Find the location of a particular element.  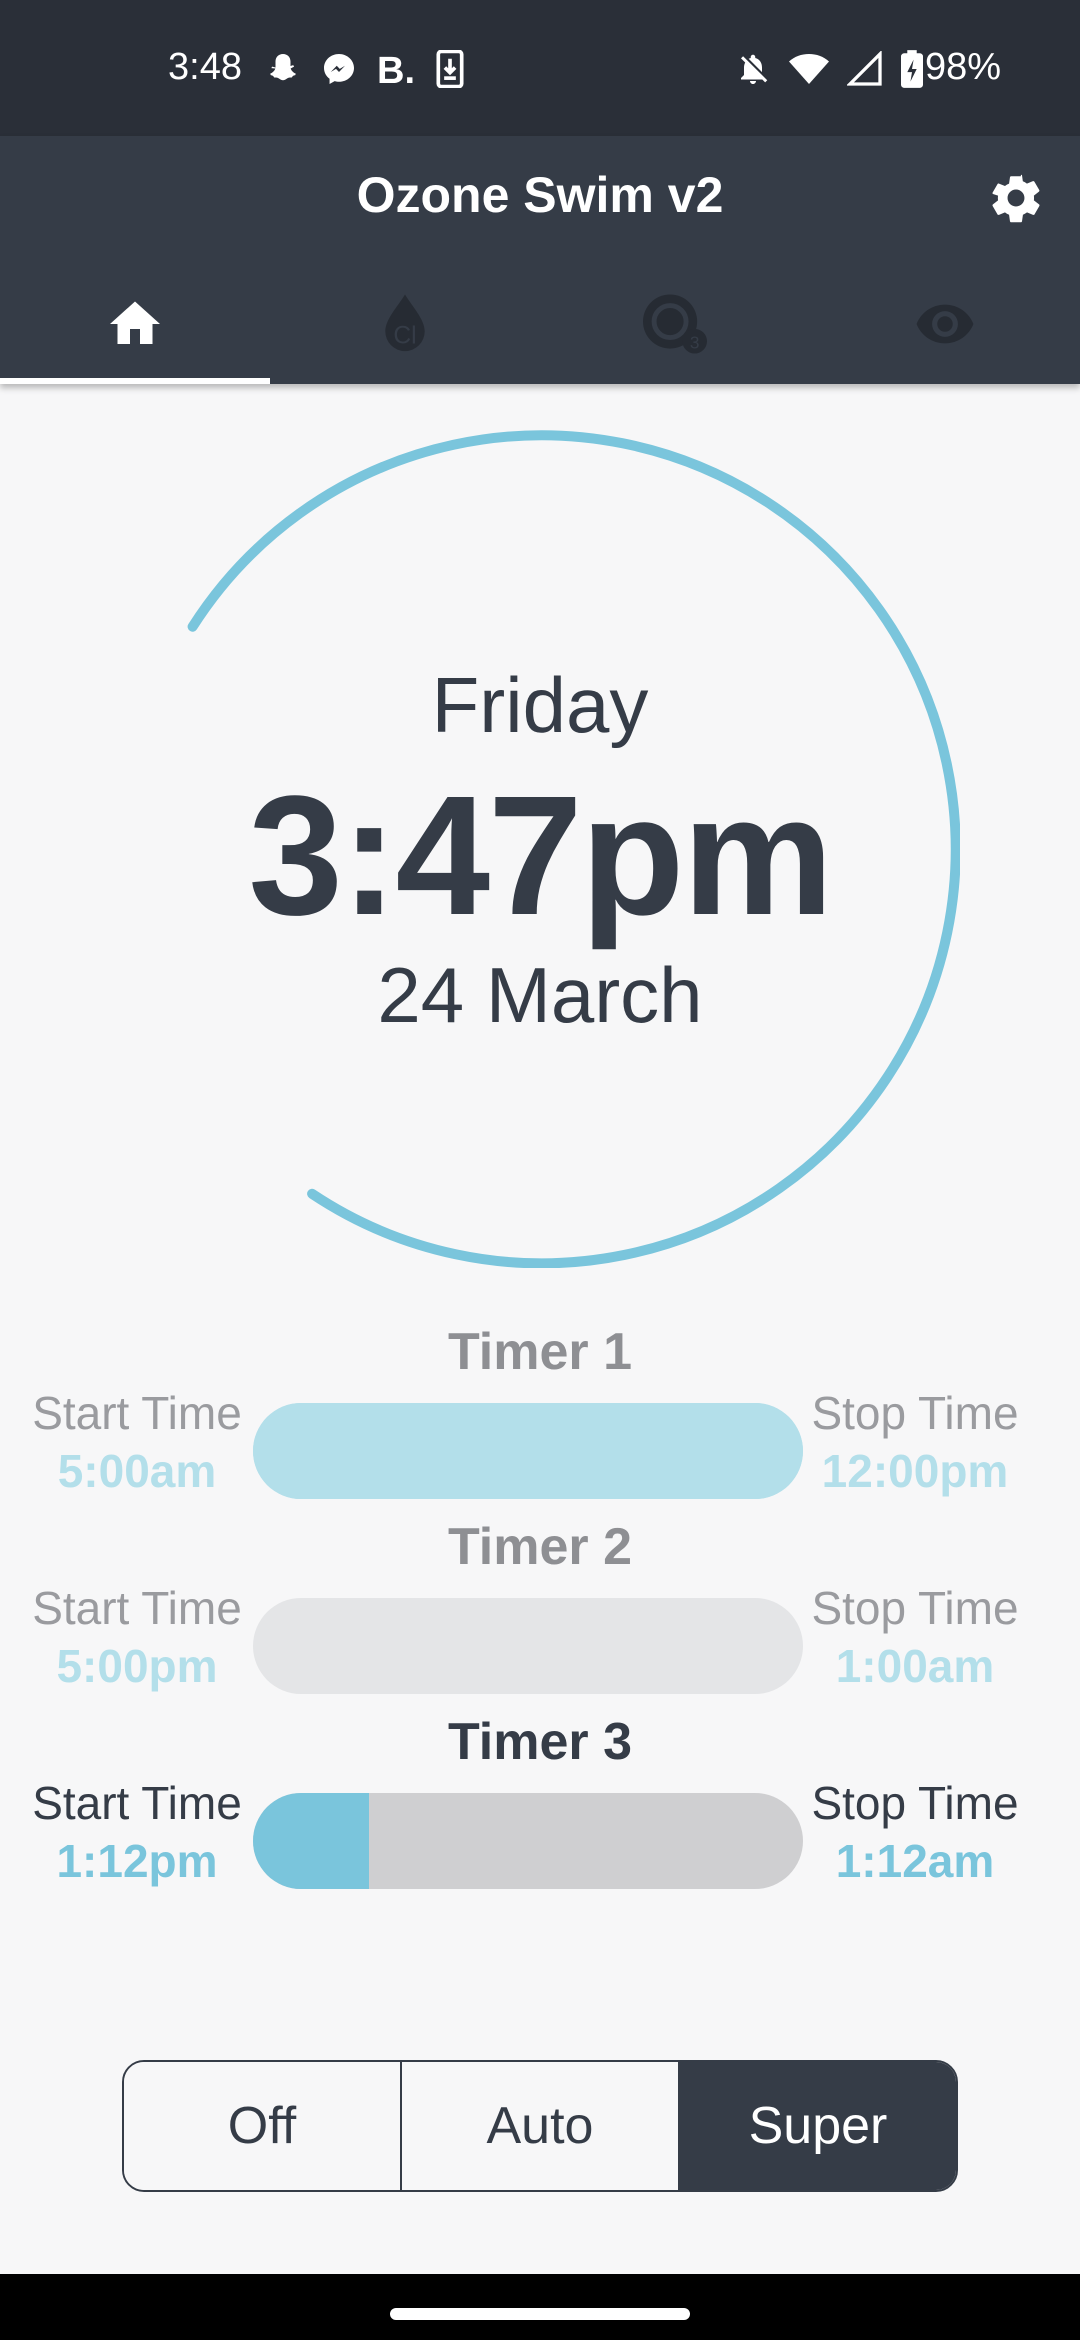

mode-auto-button: Auto is located at coordinates (539, 2126).